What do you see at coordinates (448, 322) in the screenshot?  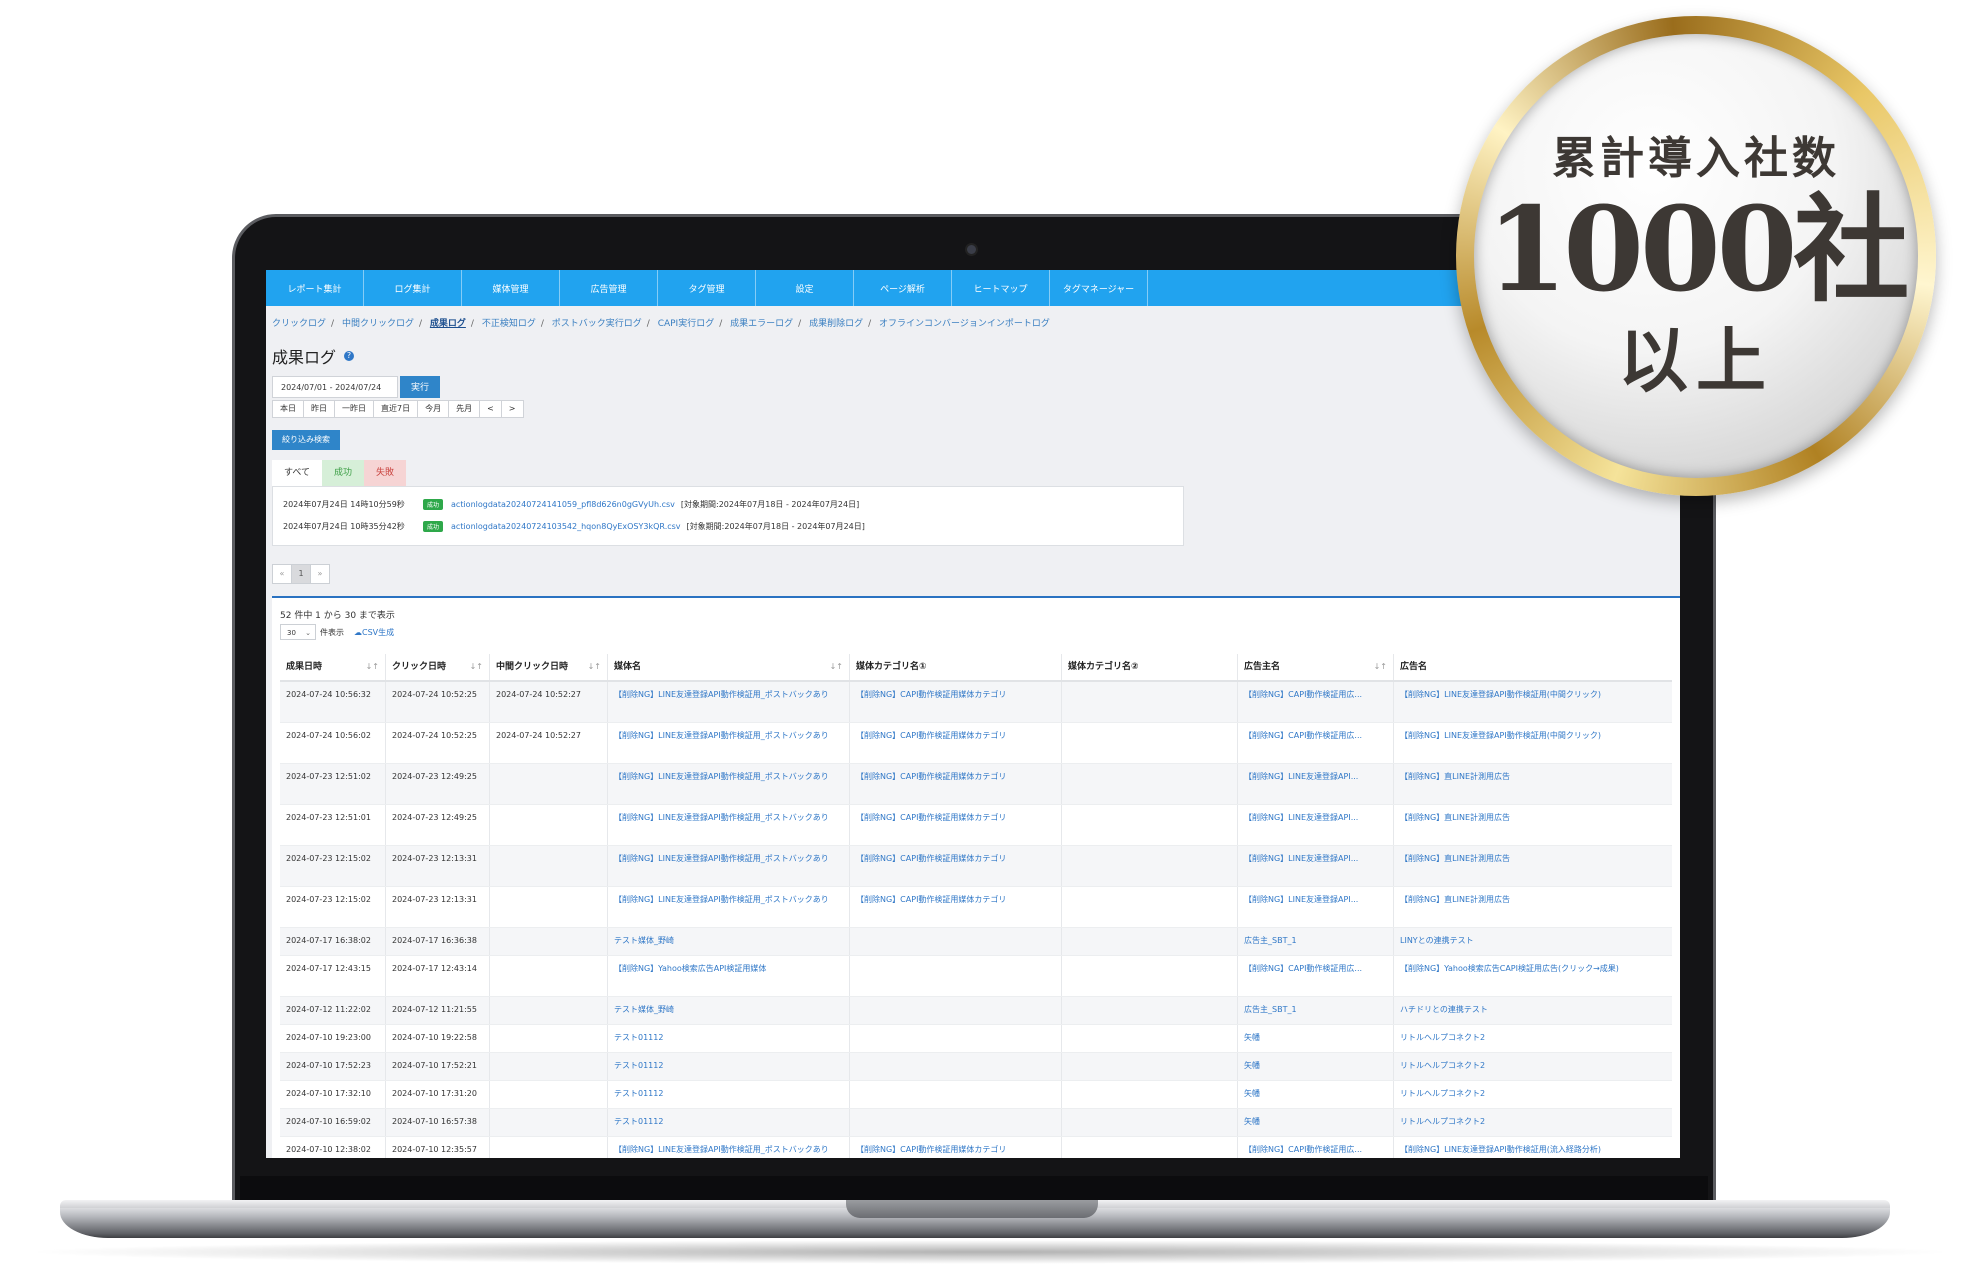 I see `subnav-conversion-log: 成果ログ` at bounding box center [448, 322].